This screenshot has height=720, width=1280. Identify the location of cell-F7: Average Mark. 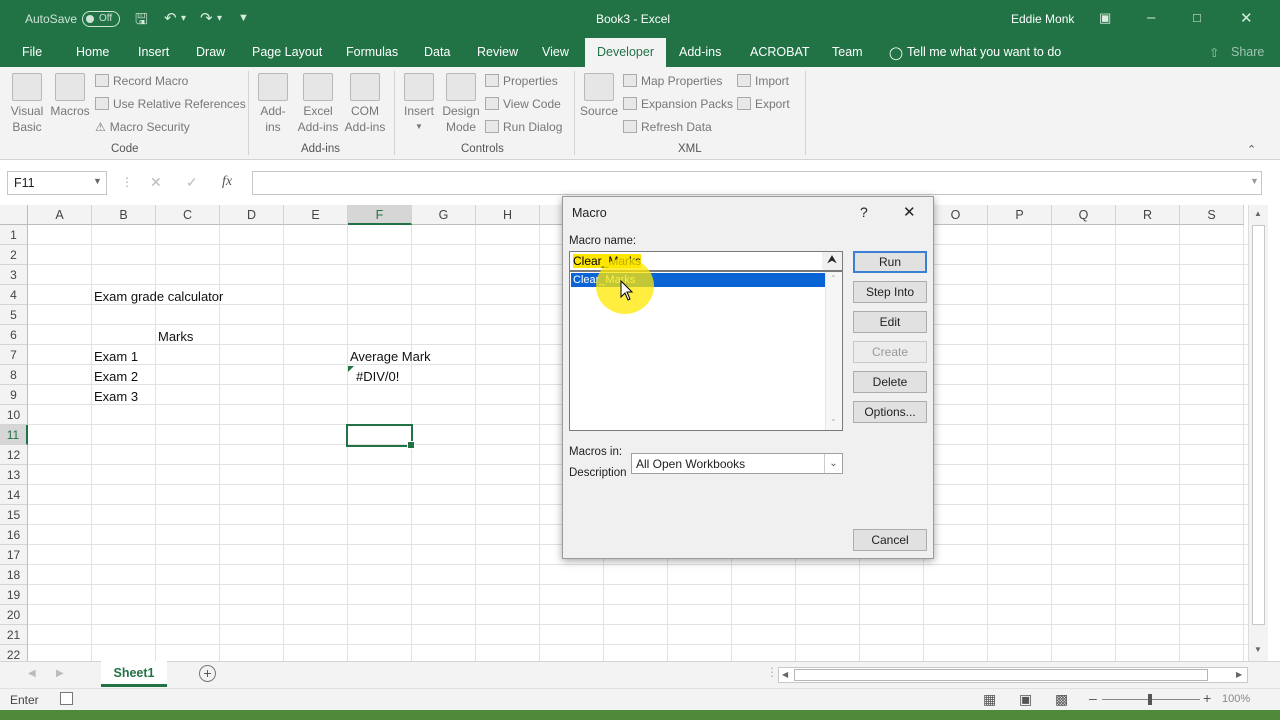
(390, 356).